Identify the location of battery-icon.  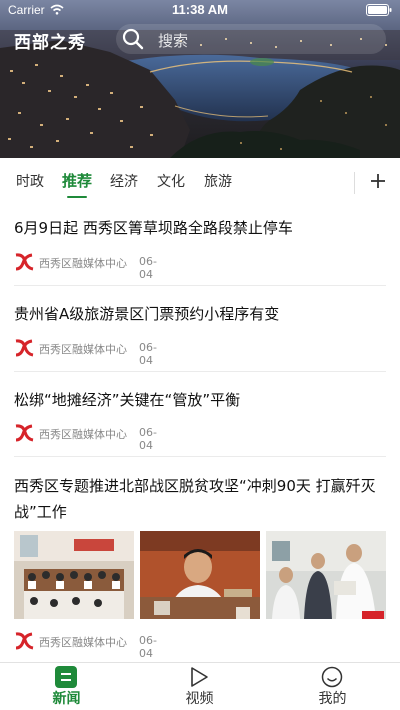
(379, 10).